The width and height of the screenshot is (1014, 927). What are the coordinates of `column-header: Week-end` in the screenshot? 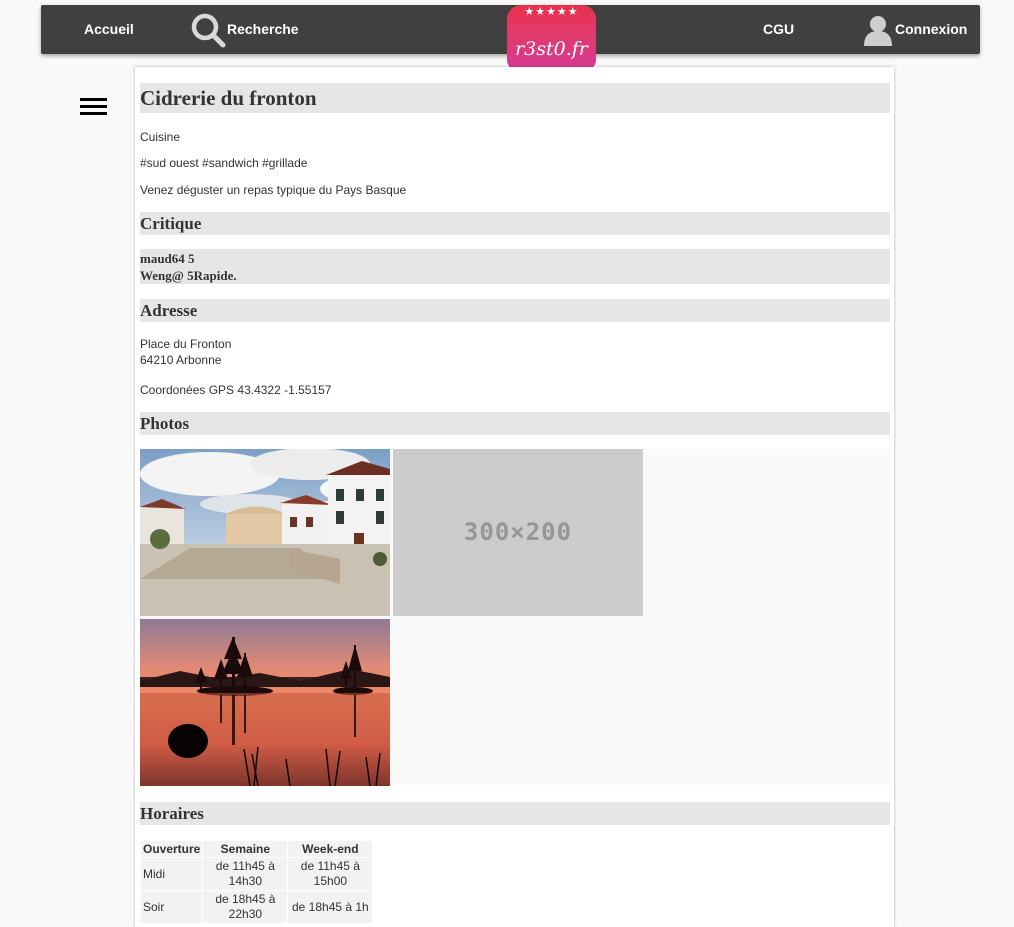 It's located at (330, 849).